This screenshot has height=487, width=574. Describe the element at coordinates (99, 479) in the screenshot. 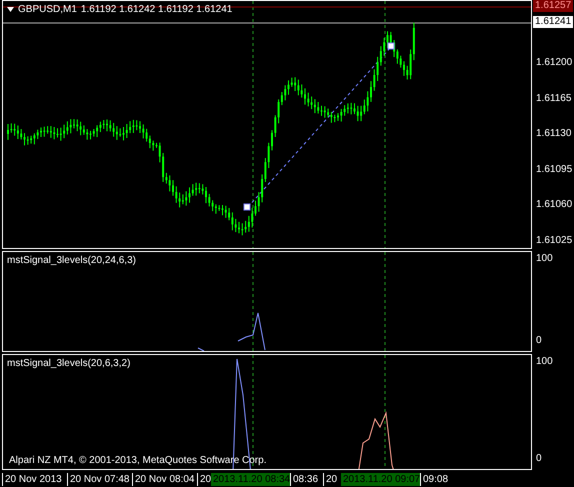

I see `time-label: 20 Nov 07:48` at that location.